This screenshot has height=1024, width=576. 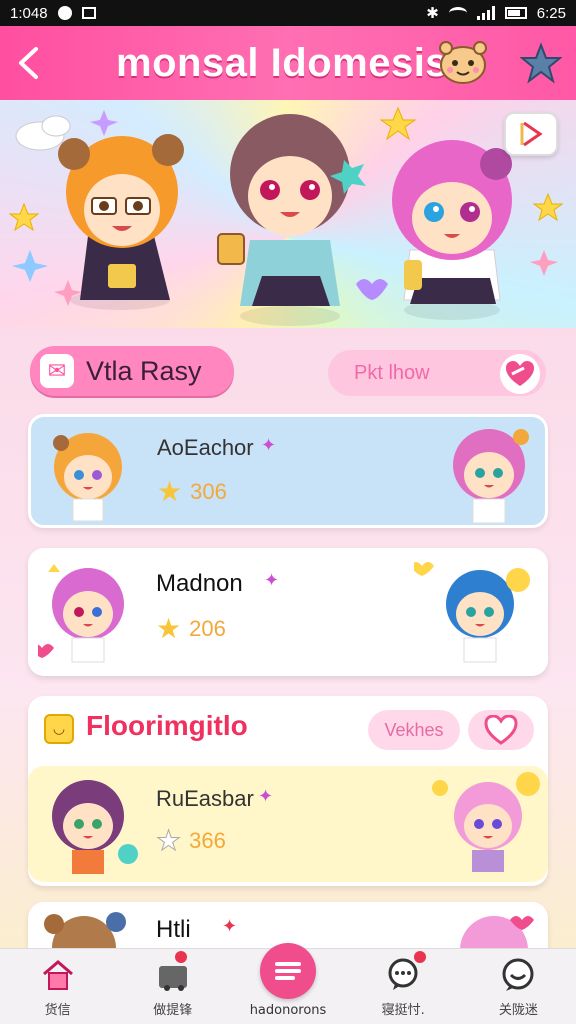 I want to click on app-header: monsal Idomesis, so click(x=288, y=63).